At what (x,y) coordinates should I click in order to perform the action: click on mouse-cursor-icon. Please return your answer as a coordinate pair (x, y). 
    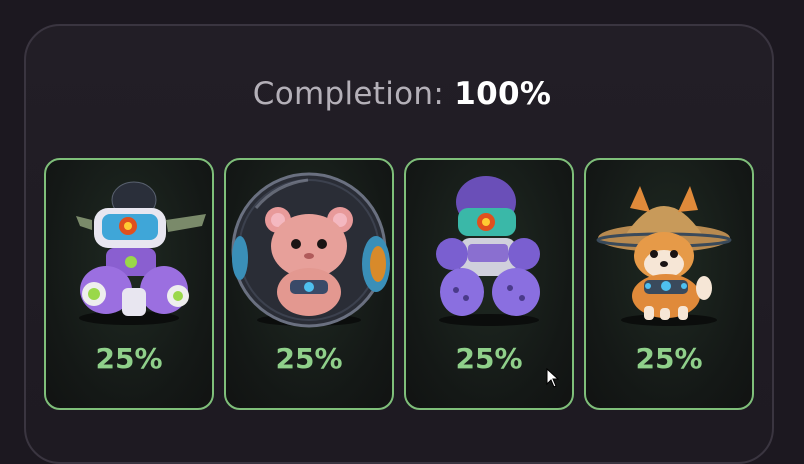
    Looking at the image, I should click on (553, 378).